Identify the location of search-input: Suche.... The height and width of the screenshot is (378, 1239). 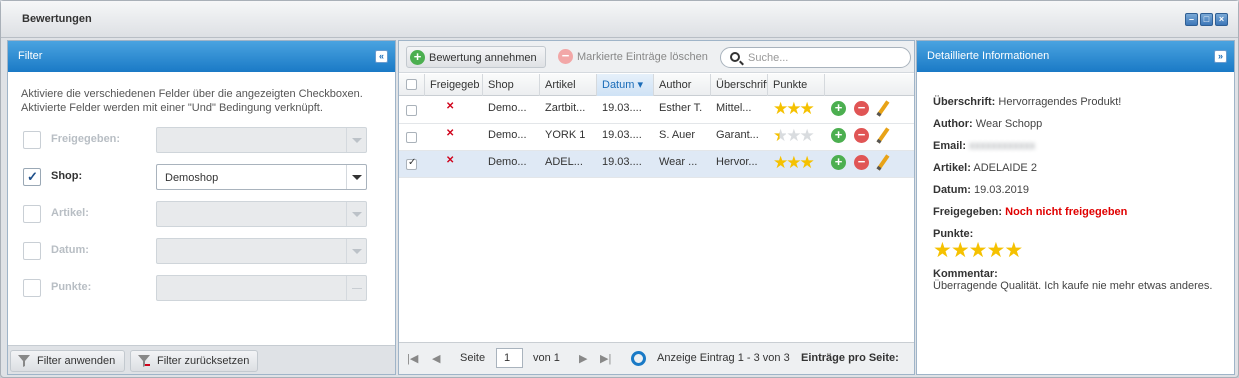
(815, 57).